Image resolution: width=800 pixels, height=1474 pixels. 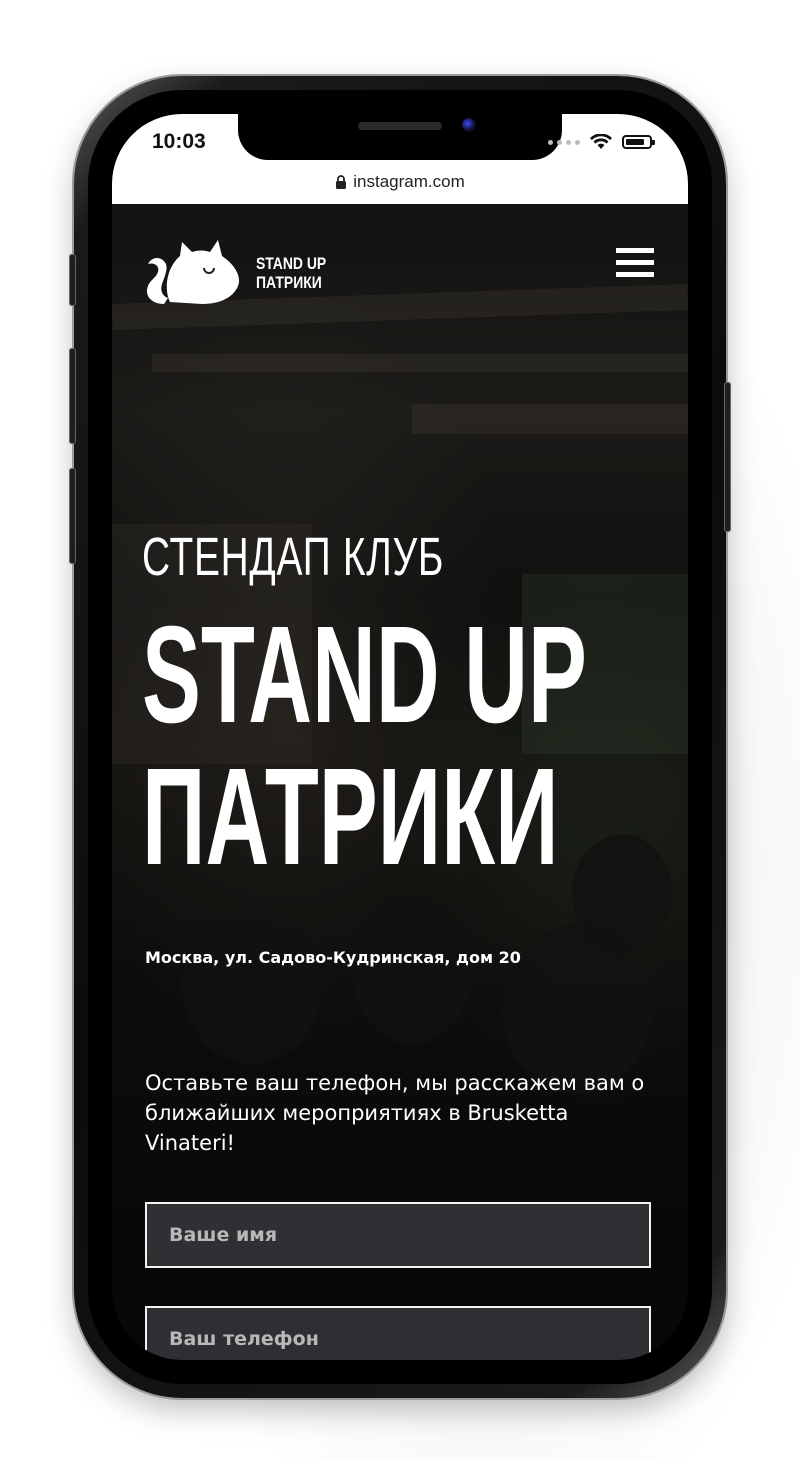 What do you see at coordinates (638, 142) in the screenshot?
I see `battery-icon` at bounding box center [638, 142].